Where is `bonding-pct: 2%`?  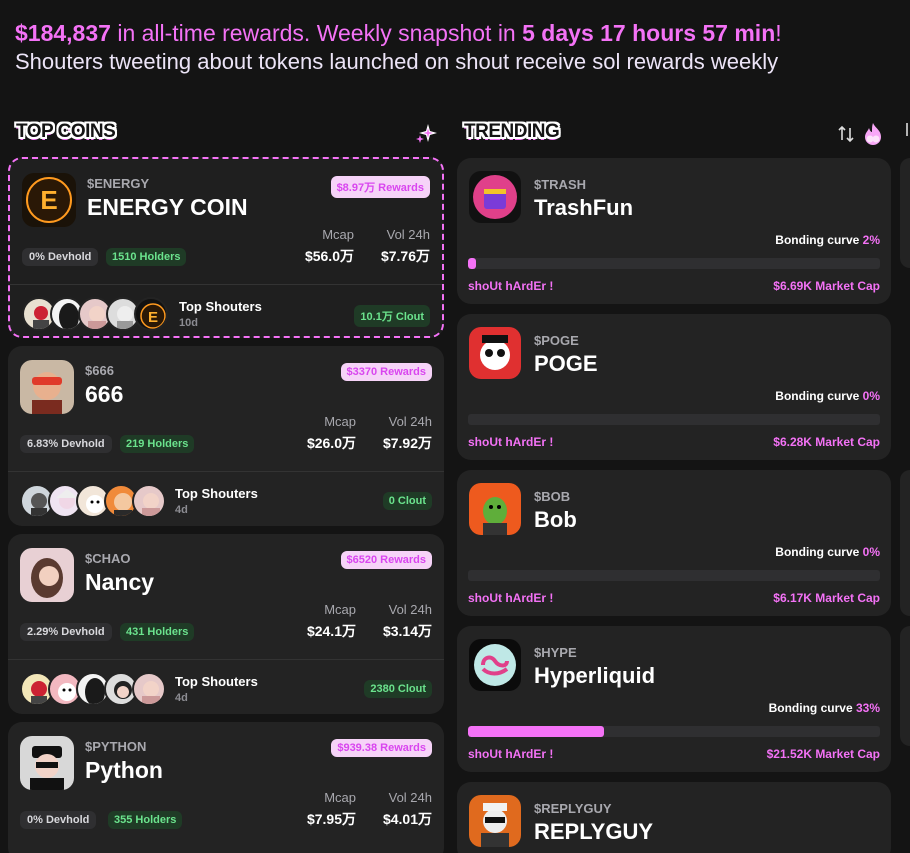
bonding-pct: 2% is located at coordinates (871, 240).